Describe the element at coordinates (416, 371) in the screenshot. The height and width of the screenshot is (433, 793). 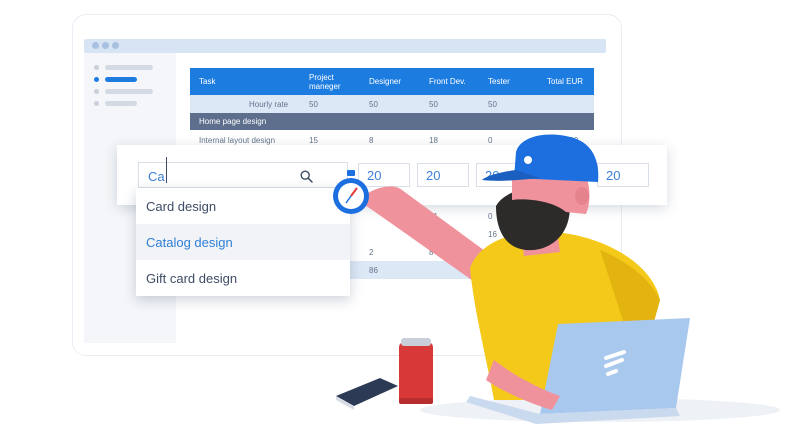
I see `soda-can` at that location.